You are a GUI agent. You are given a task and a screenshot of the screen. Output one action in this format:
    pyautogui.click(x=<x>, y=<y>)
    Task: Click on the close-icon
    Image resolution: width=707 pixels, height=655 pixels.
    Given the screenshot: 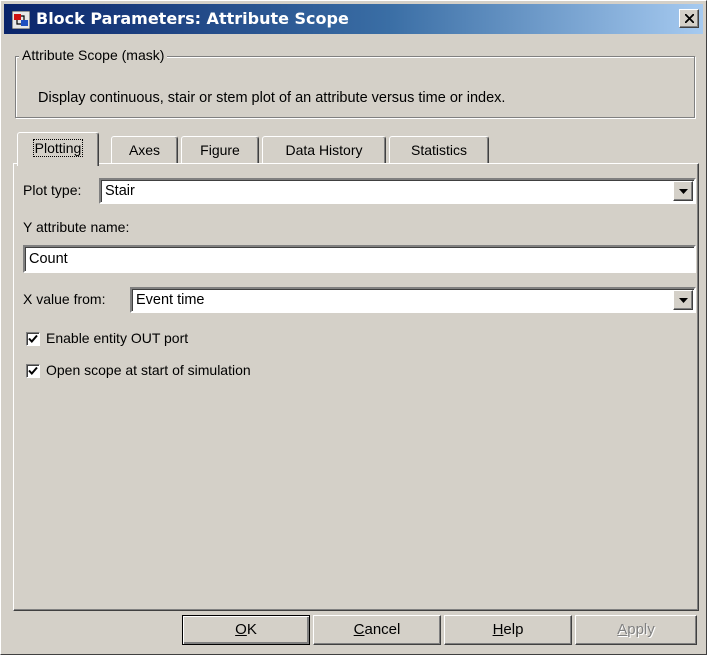 What is the action you would take?
    pyautogui.click(x=689, y=18)
    